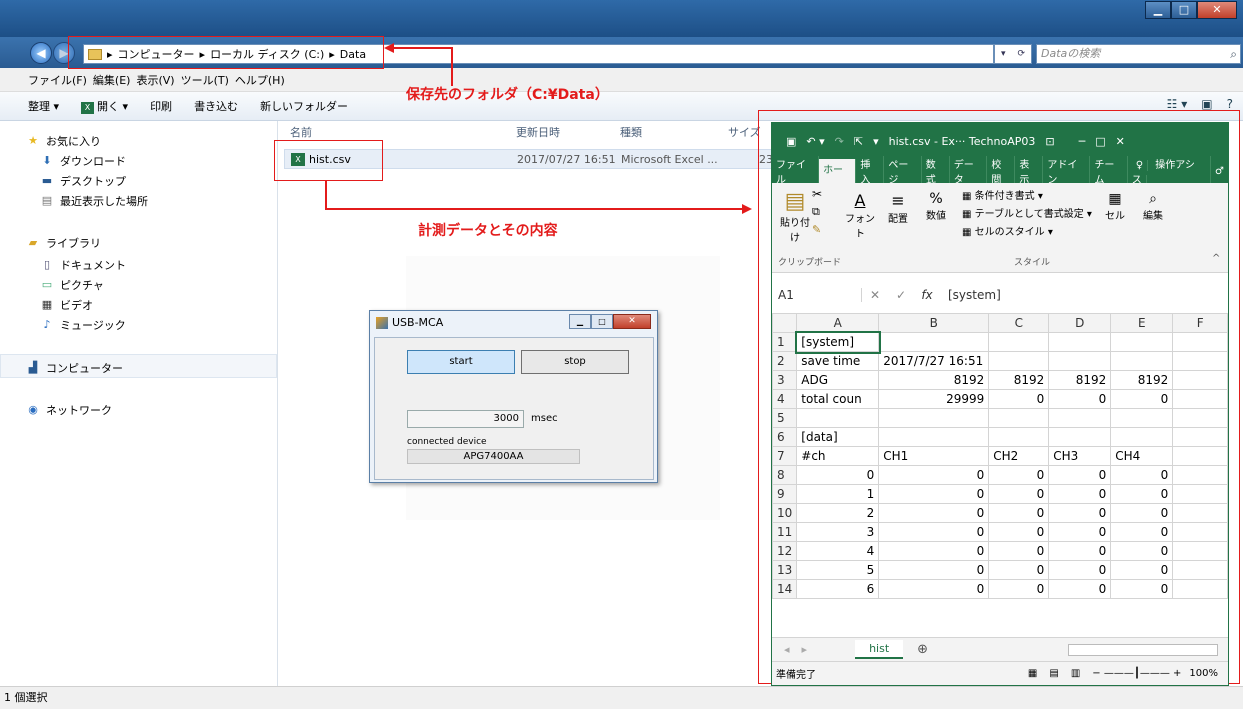 The height and width of the screenshot is (709, 1243). Describe the element at coordinates (57, 80) in the screenshot. I see `menu-file: ファイル(F)` at that location.